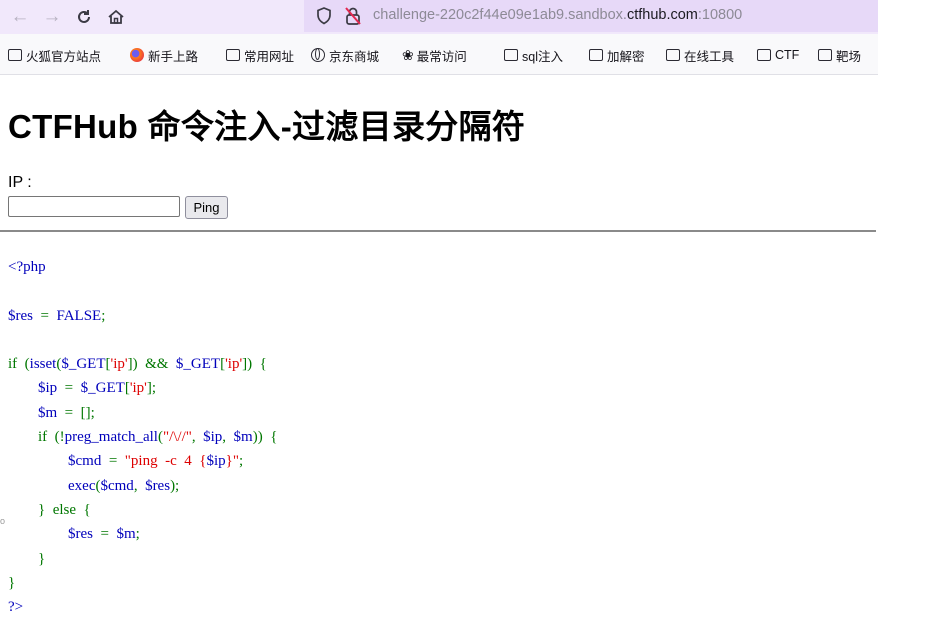 The width and height of the screenshot is (933, 627). I want to click on divider, so click(438, 231).